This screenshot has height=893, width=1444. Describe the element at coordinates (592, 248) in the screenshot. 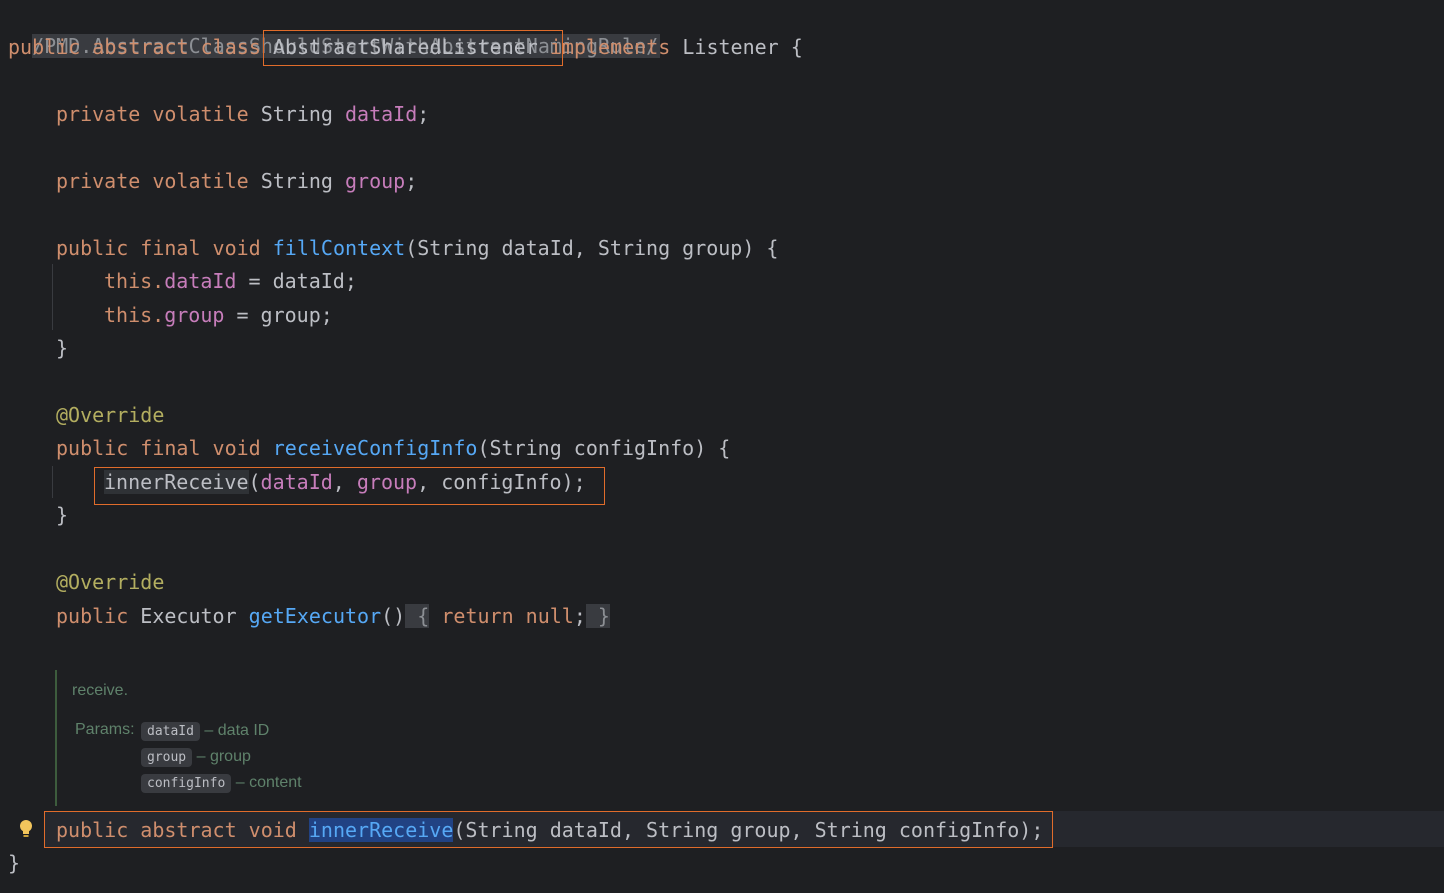

I see `parameters: (String dataId, String group) {` at that location.